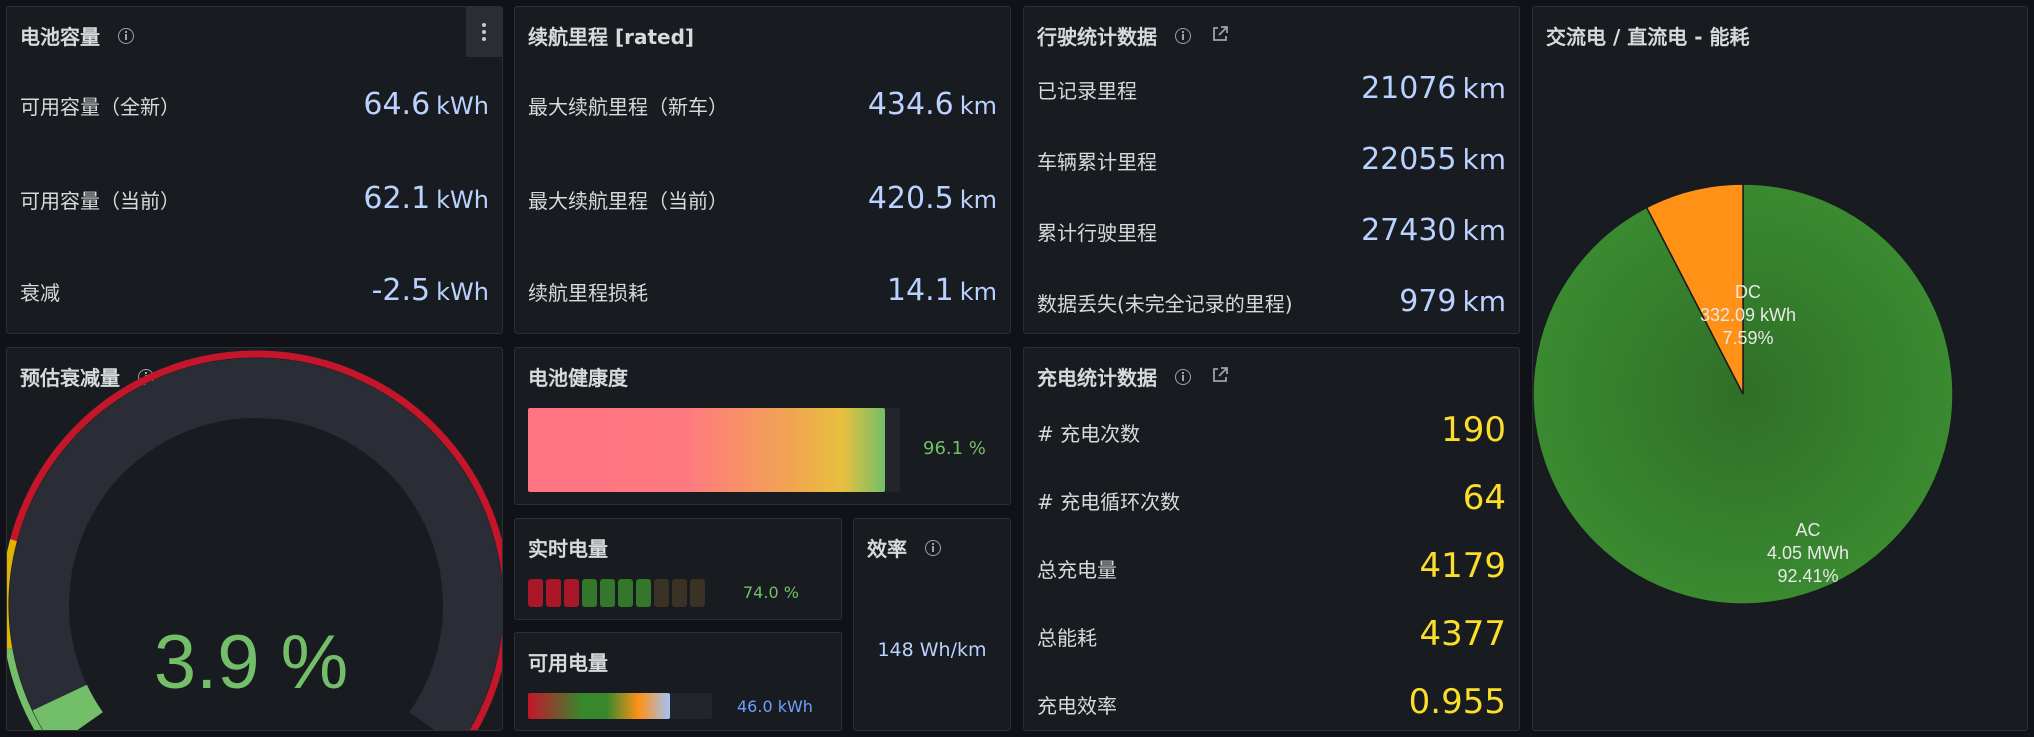 The width and height of the screenshot is (2034, 737). Describe the element at coordinates (1097, 162) in the screenshot. I see `stat-label: 车辆累计里程` at that location.